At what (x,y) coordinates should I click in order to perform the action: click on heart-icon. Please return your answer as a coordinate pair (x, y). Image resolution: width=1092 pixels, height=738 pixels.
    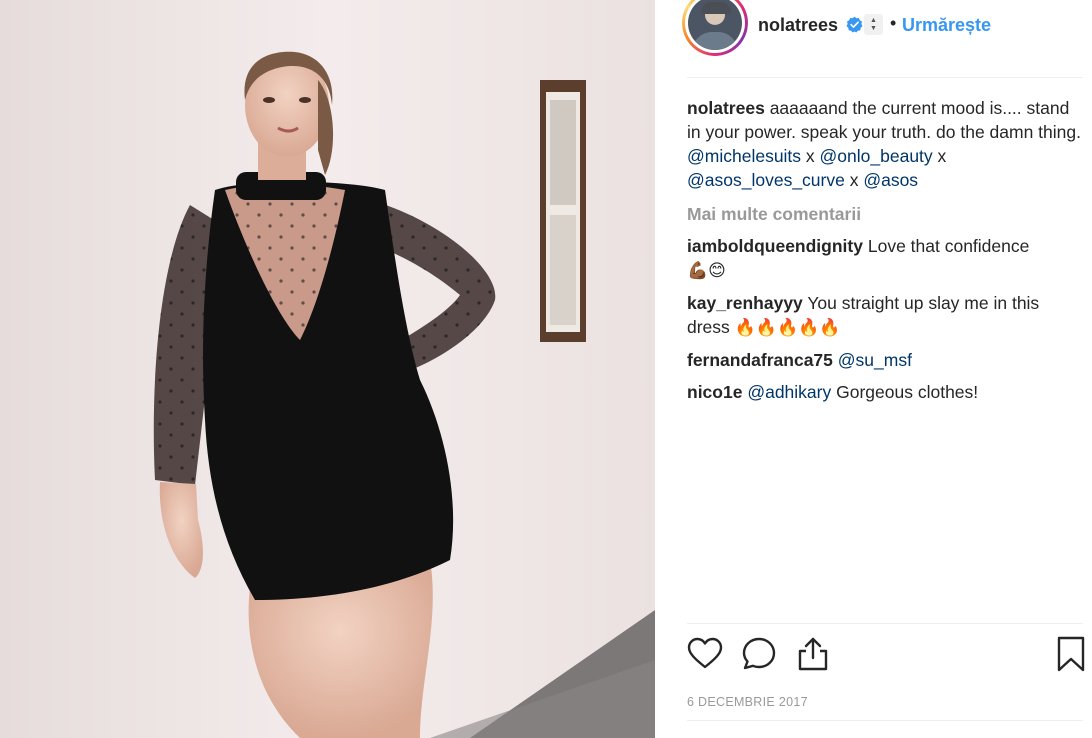
    Looking at the image, I should click on (705, 654).